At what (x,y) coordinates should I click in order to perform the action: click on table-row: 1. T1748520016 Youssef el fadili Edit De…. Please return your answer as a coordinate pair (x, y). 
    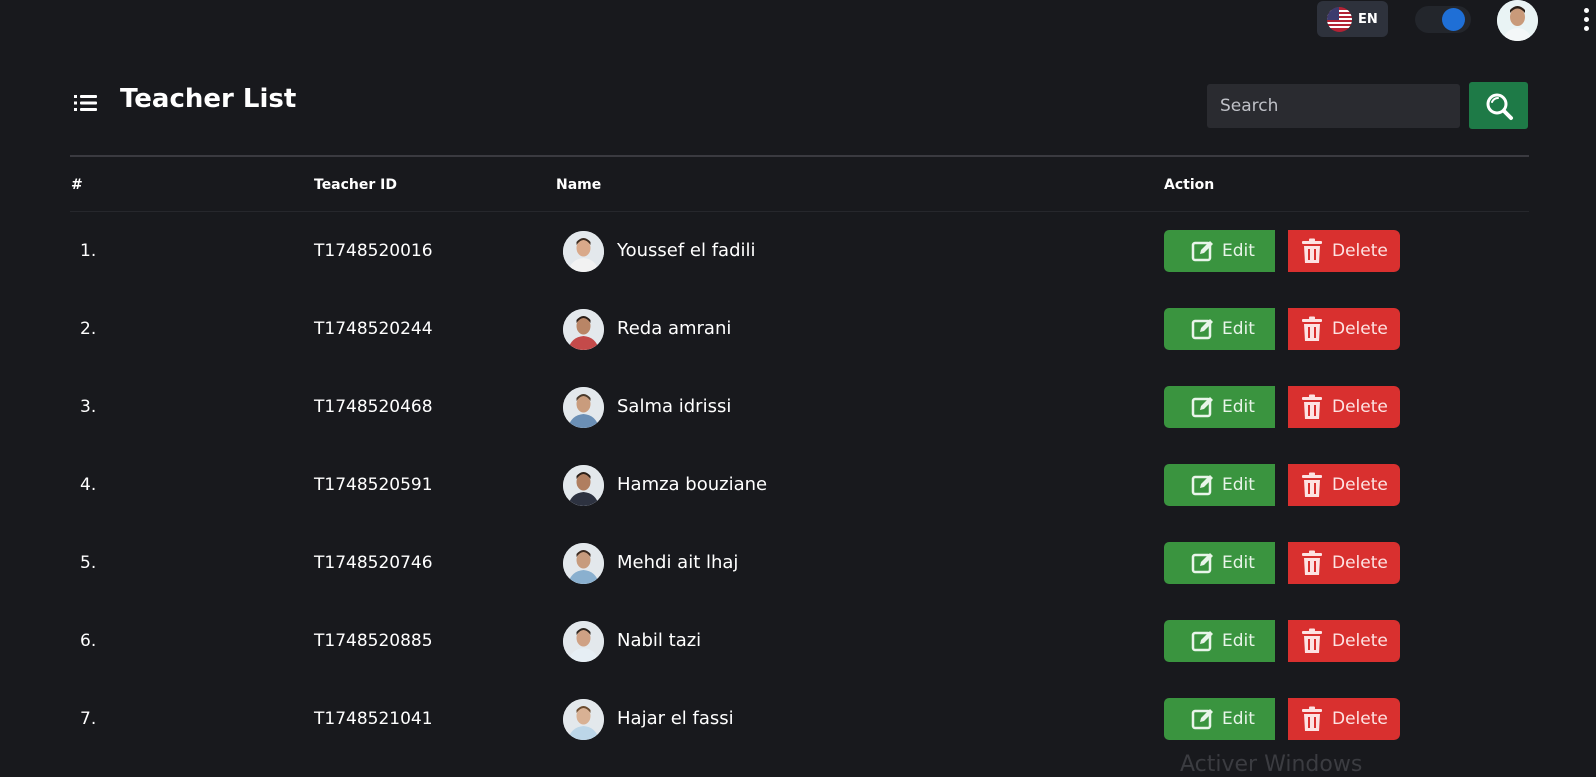
    Looking at the image, I should click on (798, 269).